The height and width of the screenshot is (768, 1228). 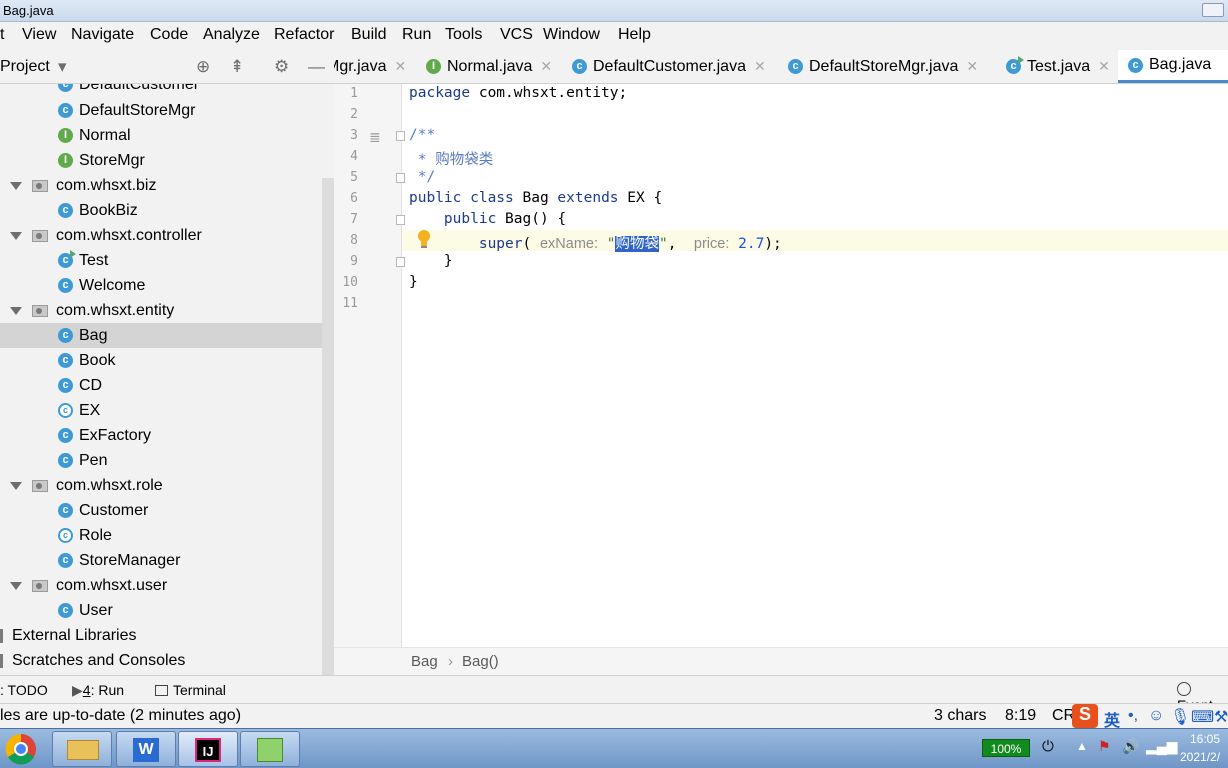 What do you see at coordinates (369, 35) in the screenshot?
I see `menu-build: Build` at bounding box center [369, 35].